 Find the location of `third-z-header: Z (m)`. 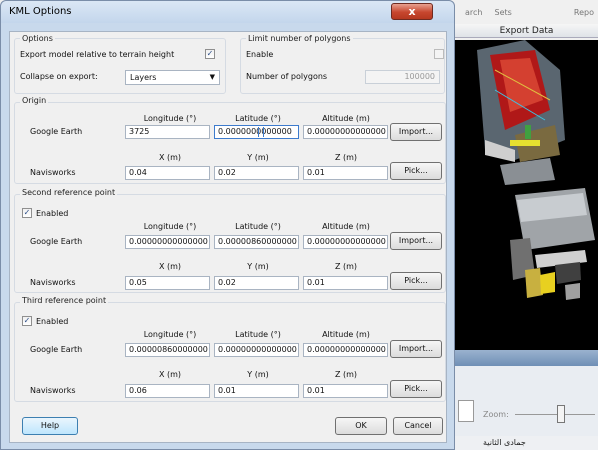

third-z-header: Z (m) is located at coordinates (346, 374).